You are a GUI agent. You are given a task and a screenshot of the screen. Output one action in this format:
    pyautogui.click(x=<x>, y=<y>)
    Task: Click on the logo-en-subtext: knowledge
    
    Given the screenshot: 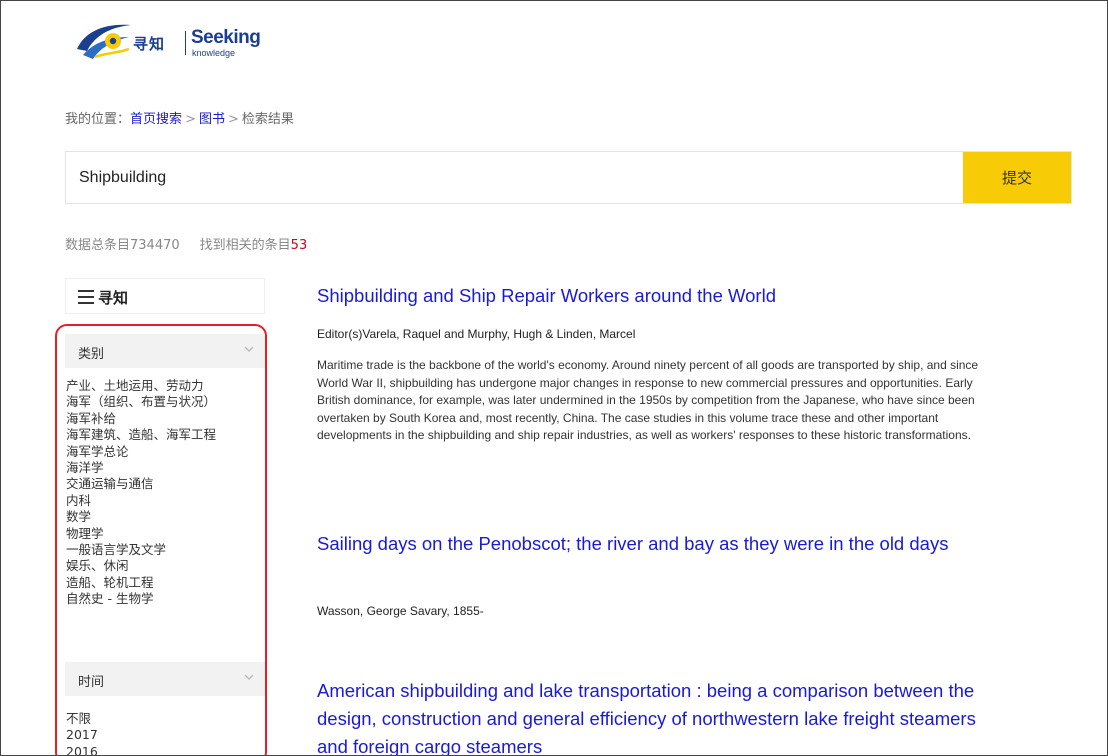 What is the action you would take?
    pyautogui.click(x=214, y=53)
    